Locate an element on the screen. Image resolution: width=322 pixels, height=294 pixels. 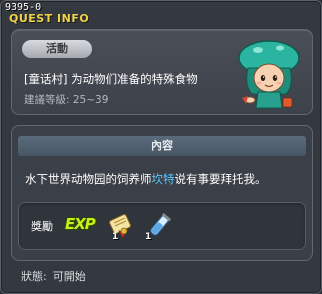
exp-icon: EXP is located at coordinates (80, 224).